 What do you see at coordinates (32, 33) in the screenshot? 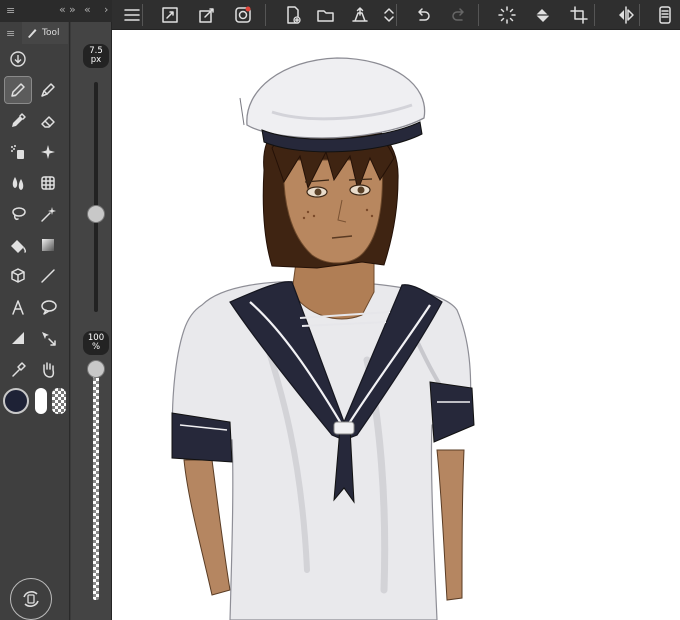
I see `brush-tab-icon` at bounding box center [32, 33].